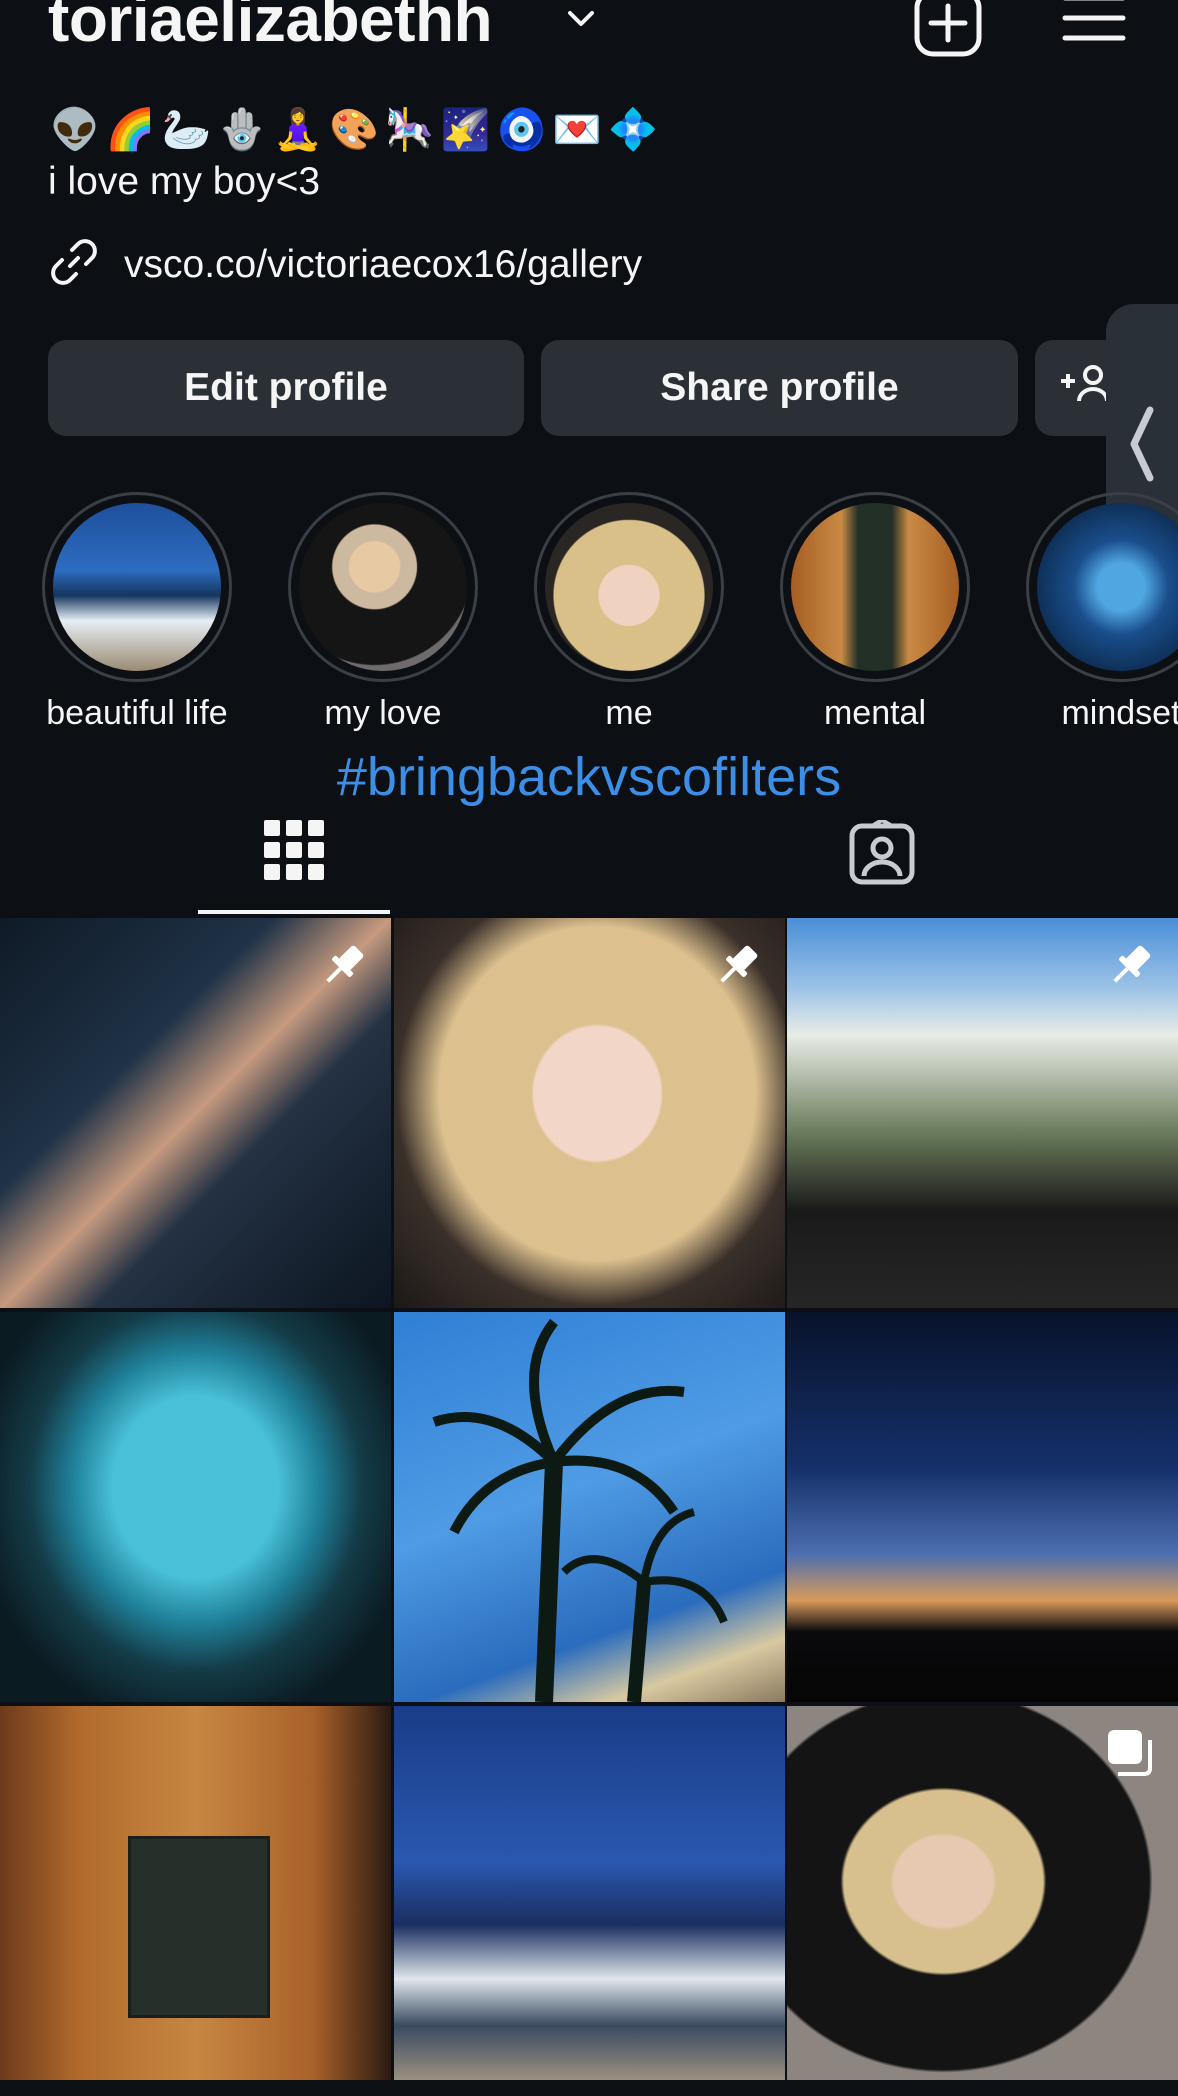 The width and height of the screenshot is (1178, 2096). I want to click on bio-text: i love my boy<3, so click(184, 181).